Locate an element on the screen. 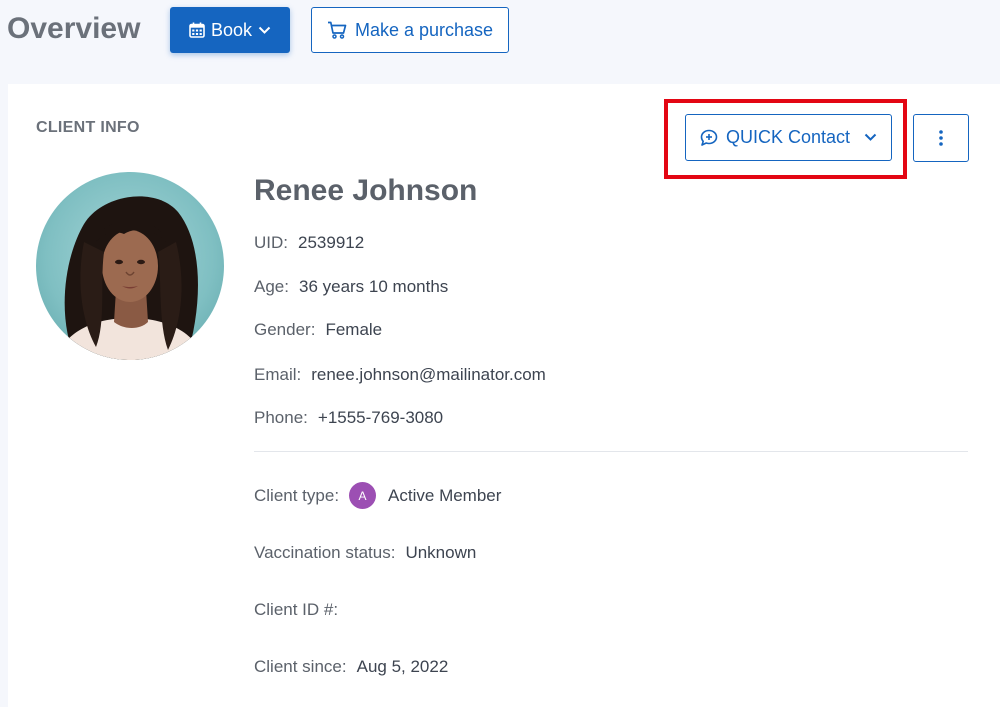 This screenshot has width=1000, height=707. cart-icon is located at coordinates (337, 30).